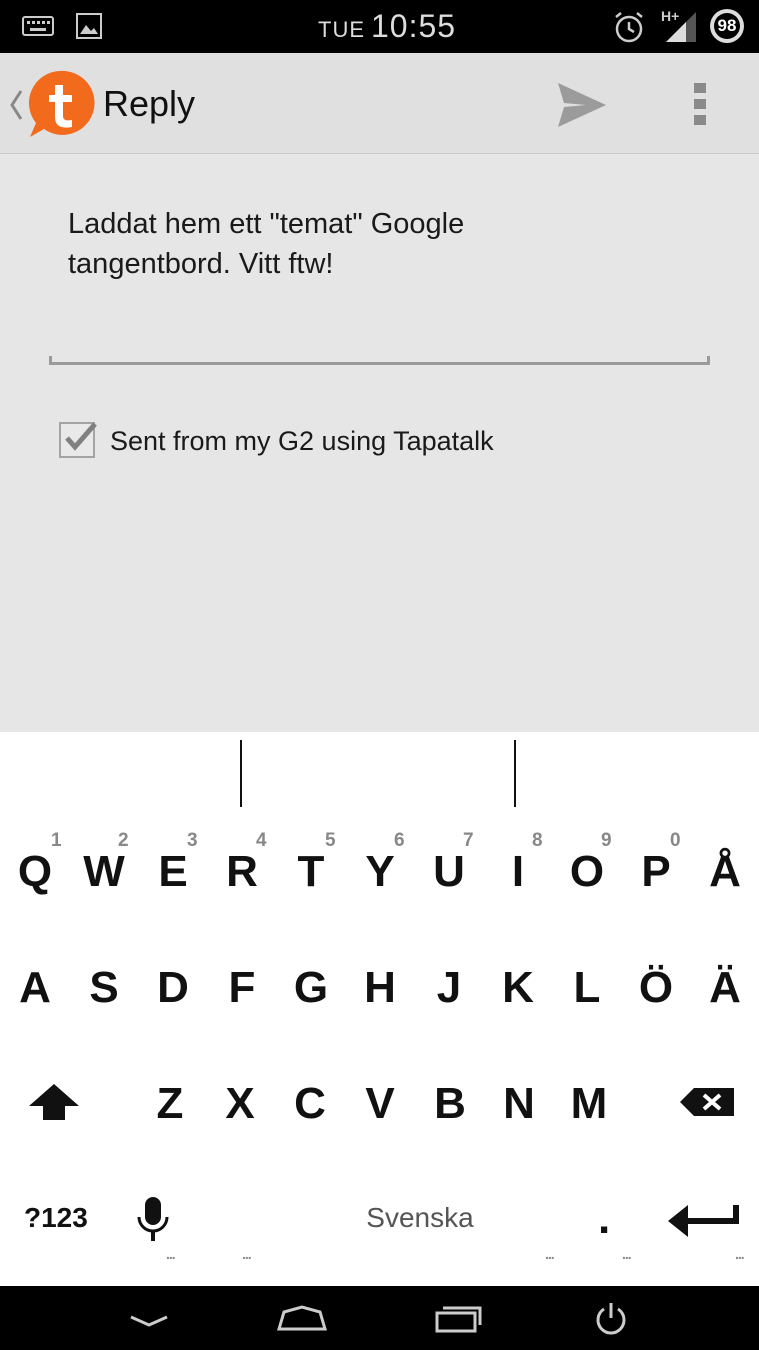 Image resolution: width=759 pixels, height=1350 pixels. I want to click on alarm-icon, so click(629, 27).